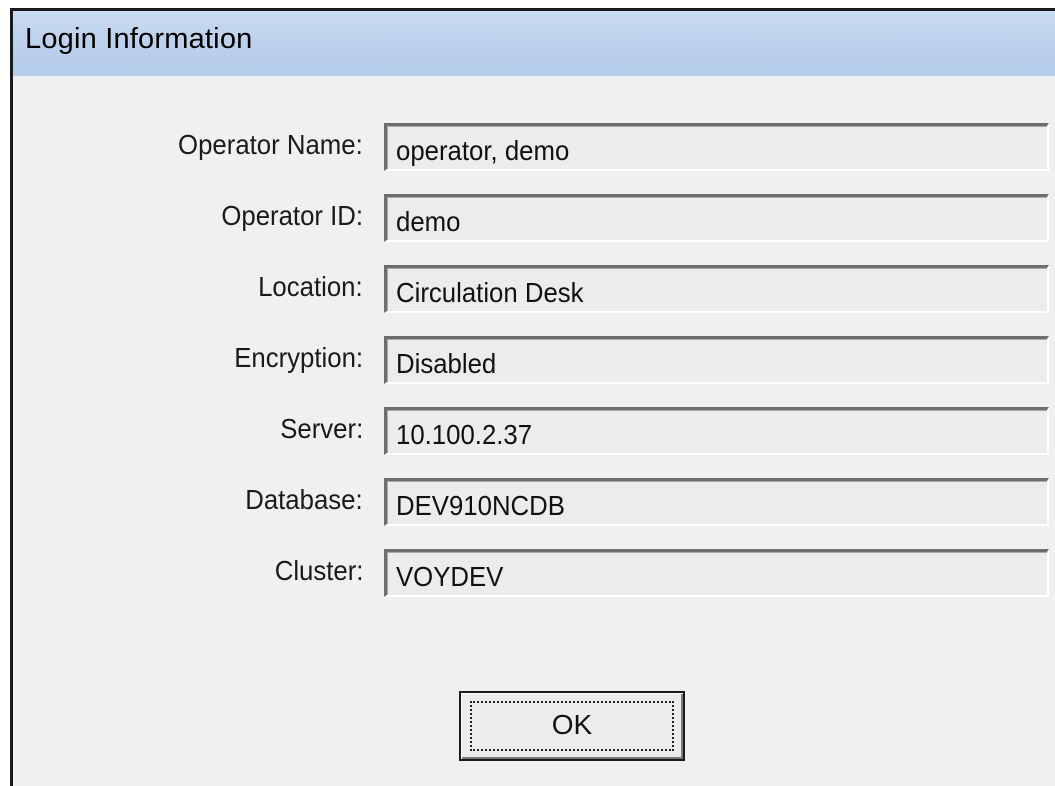  I want to click on cluster-label: Cluster:, so click(318, 570).